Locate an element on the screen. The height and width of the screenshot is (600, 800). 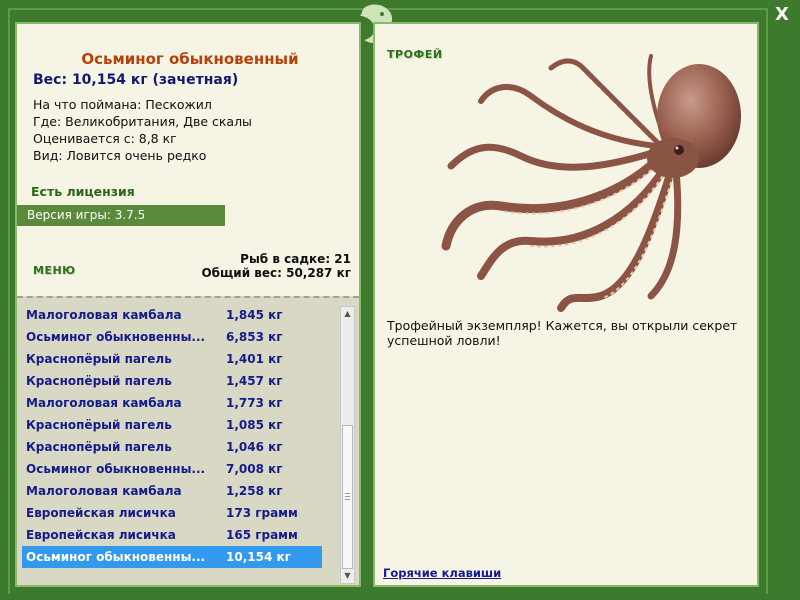
catch-fish-weight: 1,457 кг is located at coordinates (254, 381).